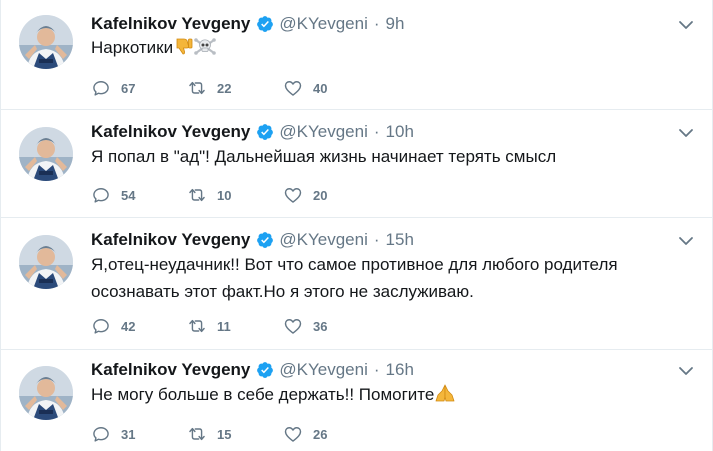 The image size is (713, 451). I want to click on retweet-count: 22, so click(224, 88).